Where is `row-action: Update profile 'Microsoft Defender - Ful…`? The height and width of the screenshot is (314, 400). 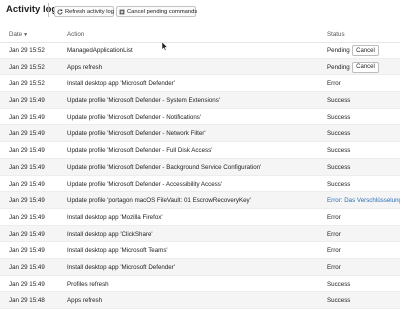 row-action: Update profile 'Microsoft Defender - Ful… is located at coordinates (140, 151).